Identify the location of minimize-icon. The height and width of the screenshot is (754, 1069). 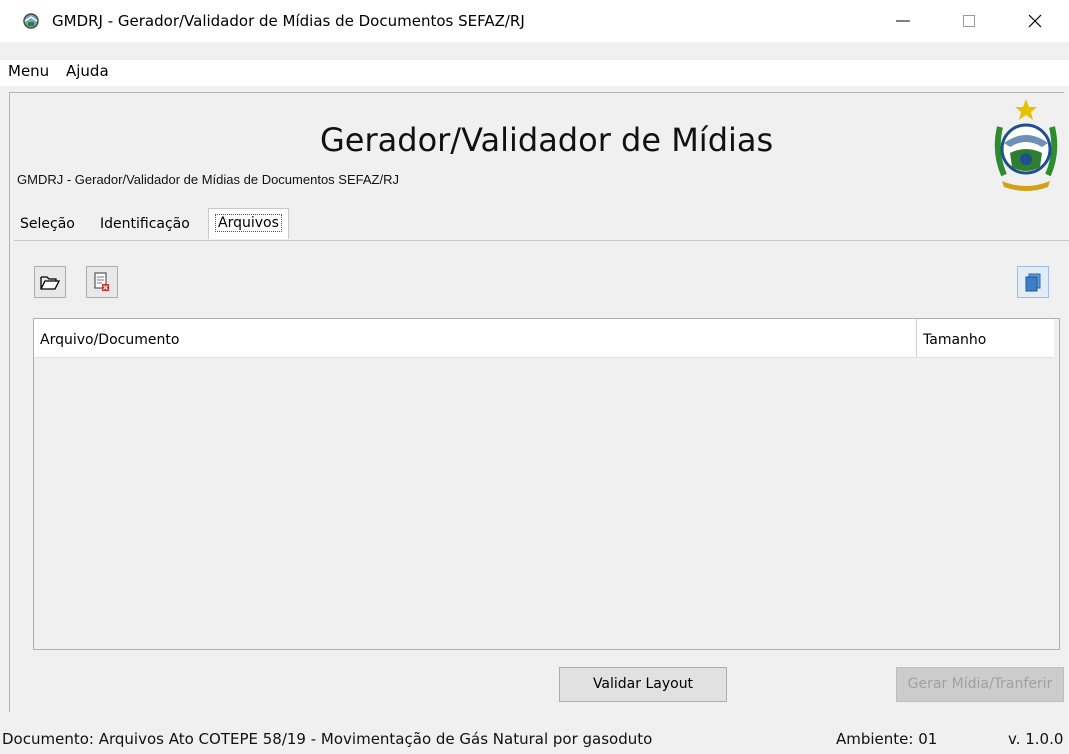
(903, 21).